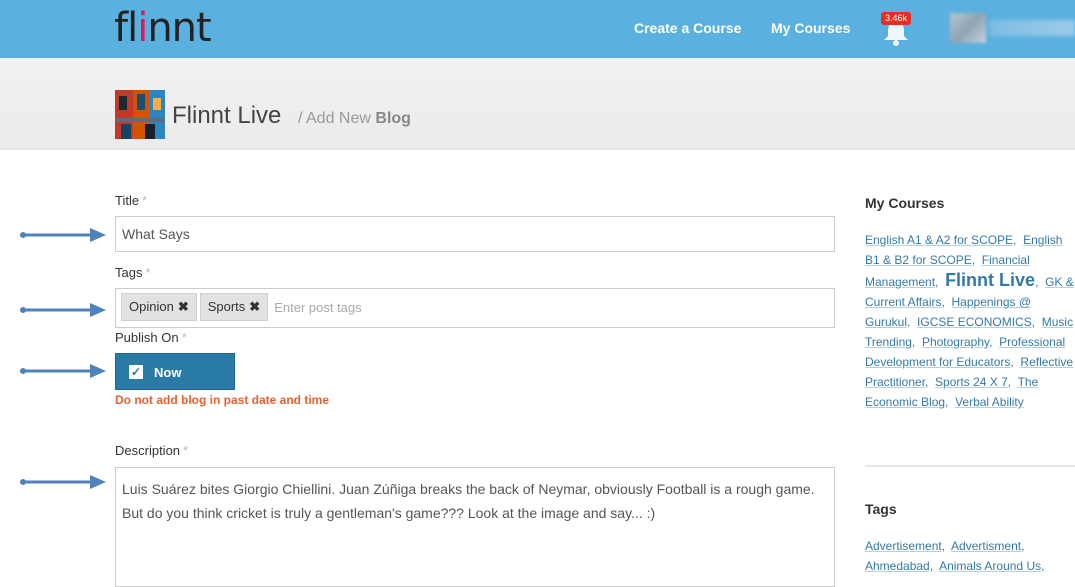 The image size is (1075, 587). I want to click on course-link: IGCSE ECONOMICS, so click(974, 322).